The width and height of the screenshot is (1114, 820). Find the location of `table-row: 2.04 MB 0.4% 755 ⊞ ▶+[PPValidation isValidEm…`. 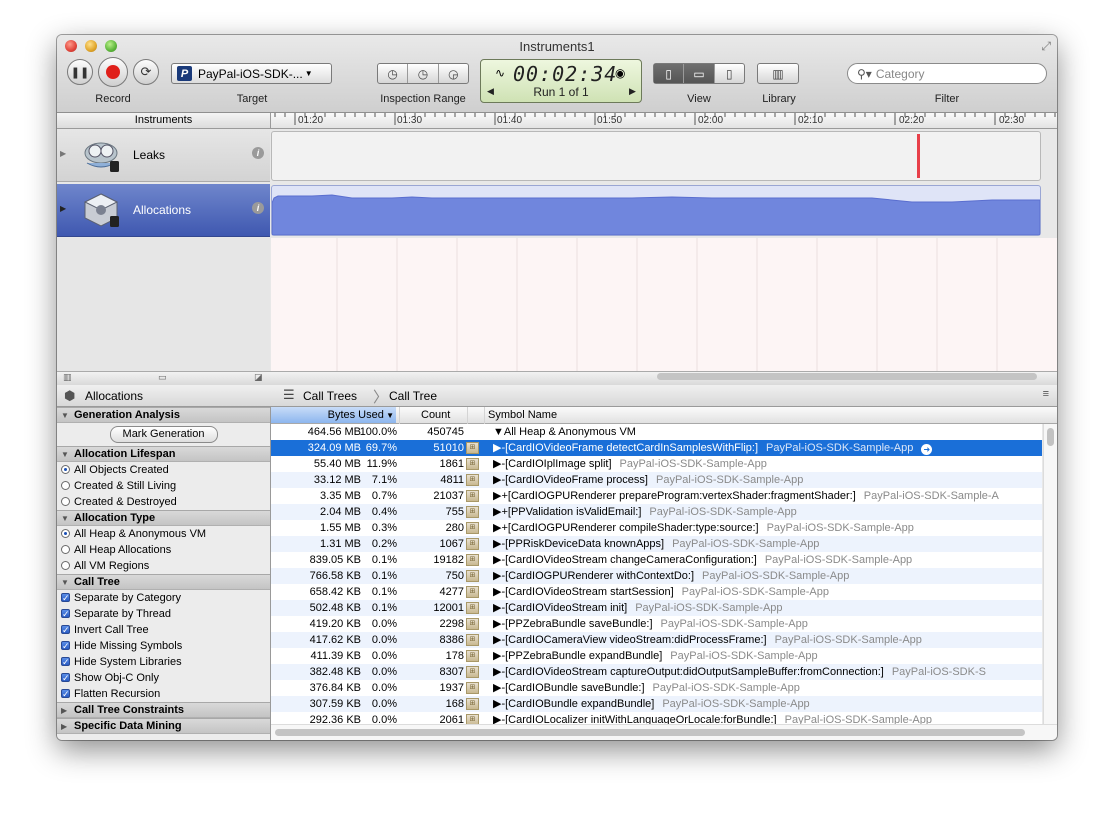

table-row: 2.04 MB 0.4% 755 ⊞ ▶+[PPValidation isValidEm… is located at coordinates (656, 512).